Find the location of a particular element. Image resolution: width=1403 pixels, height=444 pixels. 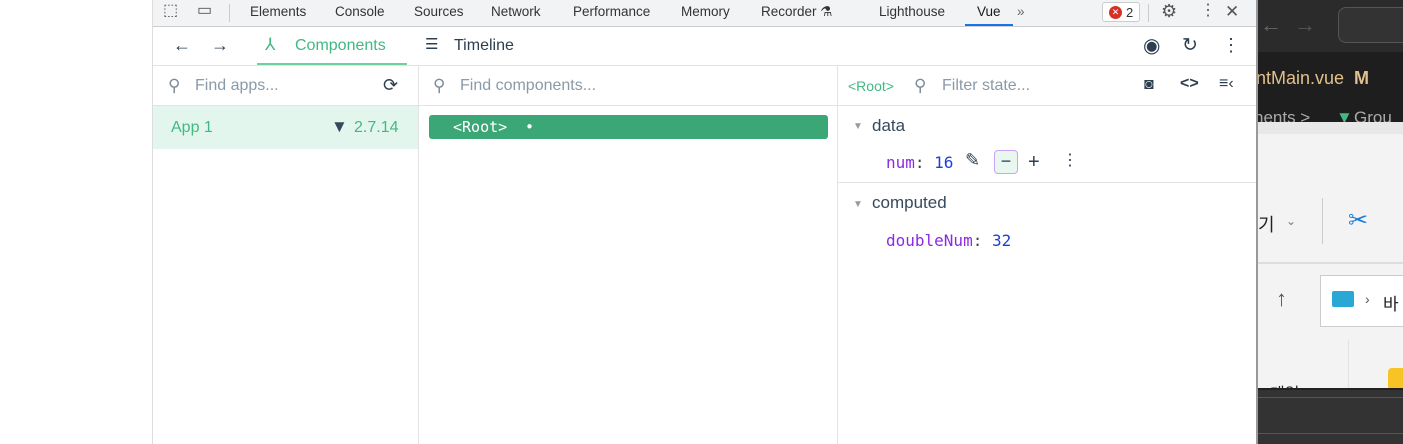

browser-toolbar: ← → is located at coordinates (1330, 26).